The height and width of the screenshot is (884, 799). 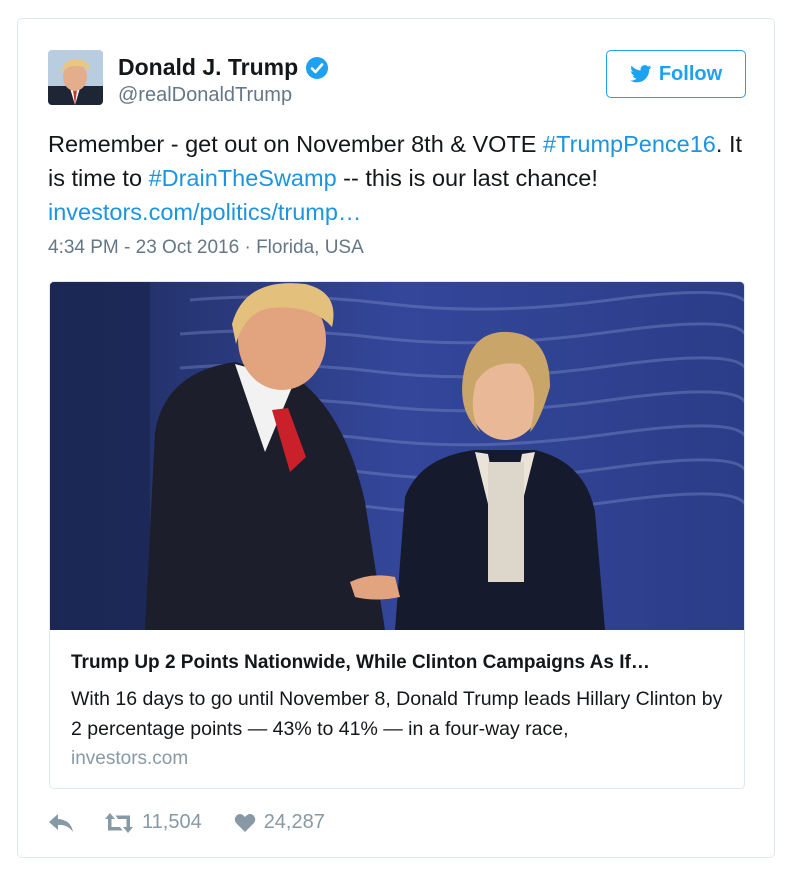 What do you see at coordinates (208, 67) in the screenshot?
I see `user-name: Donald J. Trump` at bounding box center [208, 67].